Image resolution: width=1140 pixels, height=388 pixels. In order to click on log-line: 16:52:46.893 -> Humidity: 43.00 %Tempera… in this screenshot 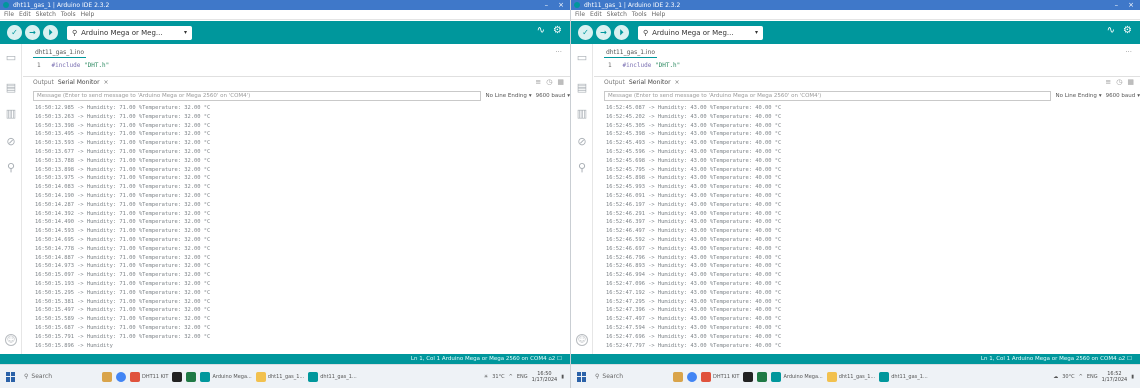, I will do `click(694, 266)`.